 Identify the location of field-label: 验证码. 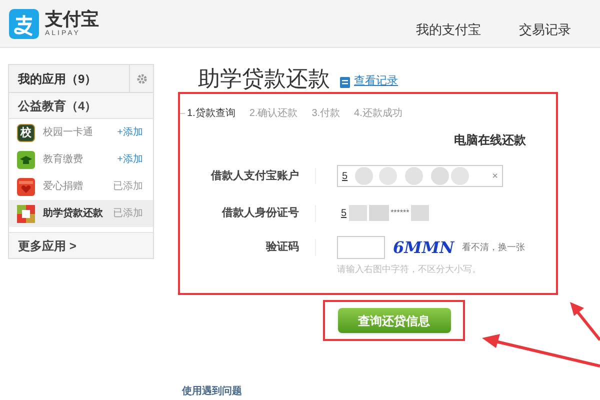
(248, 247).